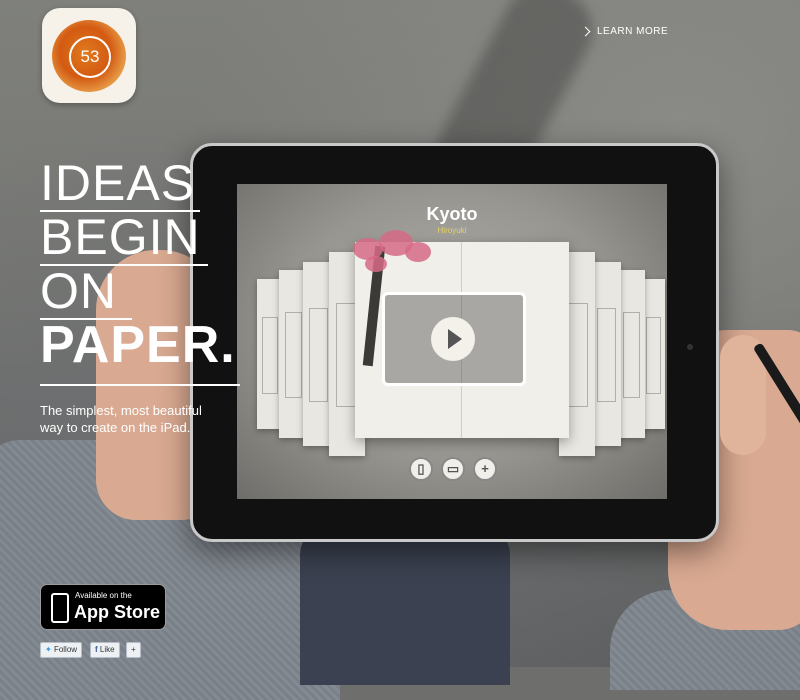 Image resolution: width=800 pixels, height=700 pixels. Describe the element at coordinates (452, 230) in the screenshot. I see `book-subtitle: Hiroyuki` at that location.